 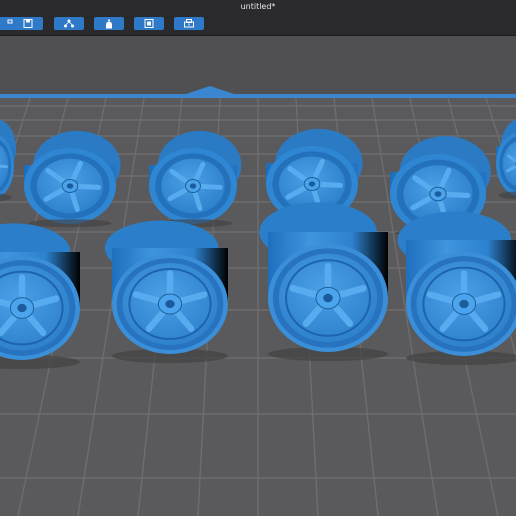 I want to click on slice-icon, so click(x=149, y=23).